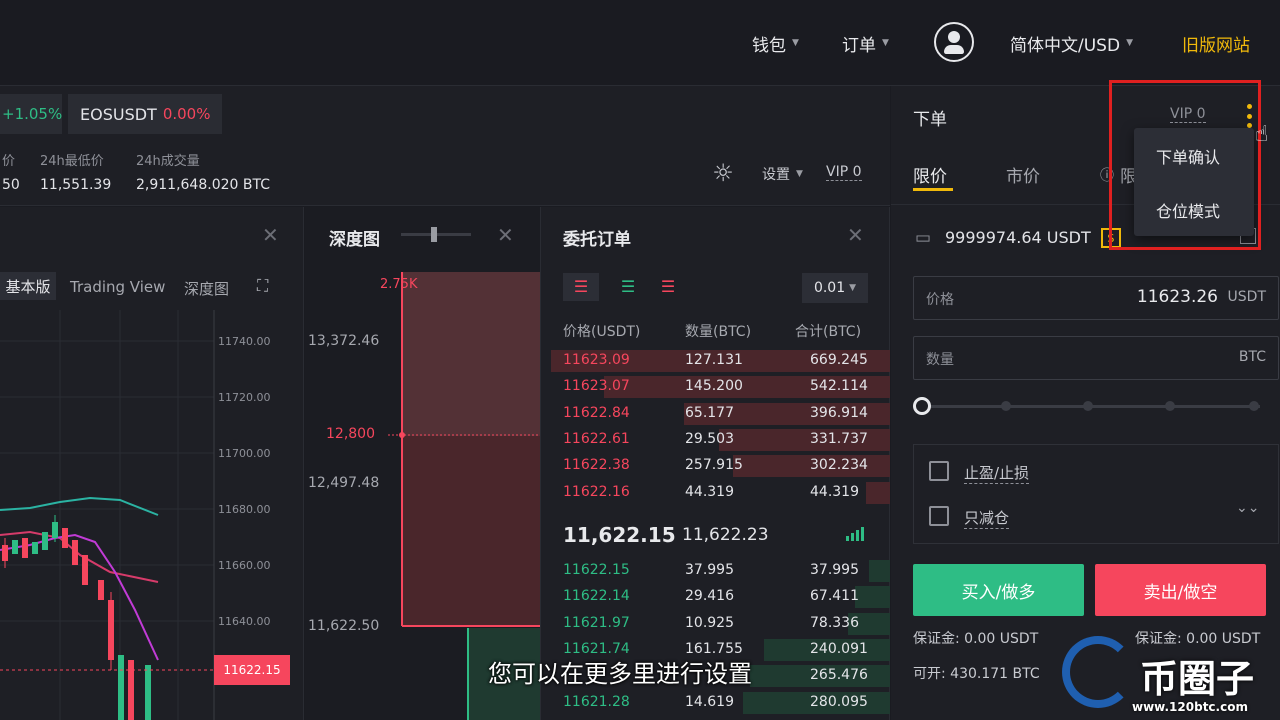 This screenshot has width=1280, height=720. I want to click on bid-row: 11622.15 37.995 37.995, so click(715, 571).